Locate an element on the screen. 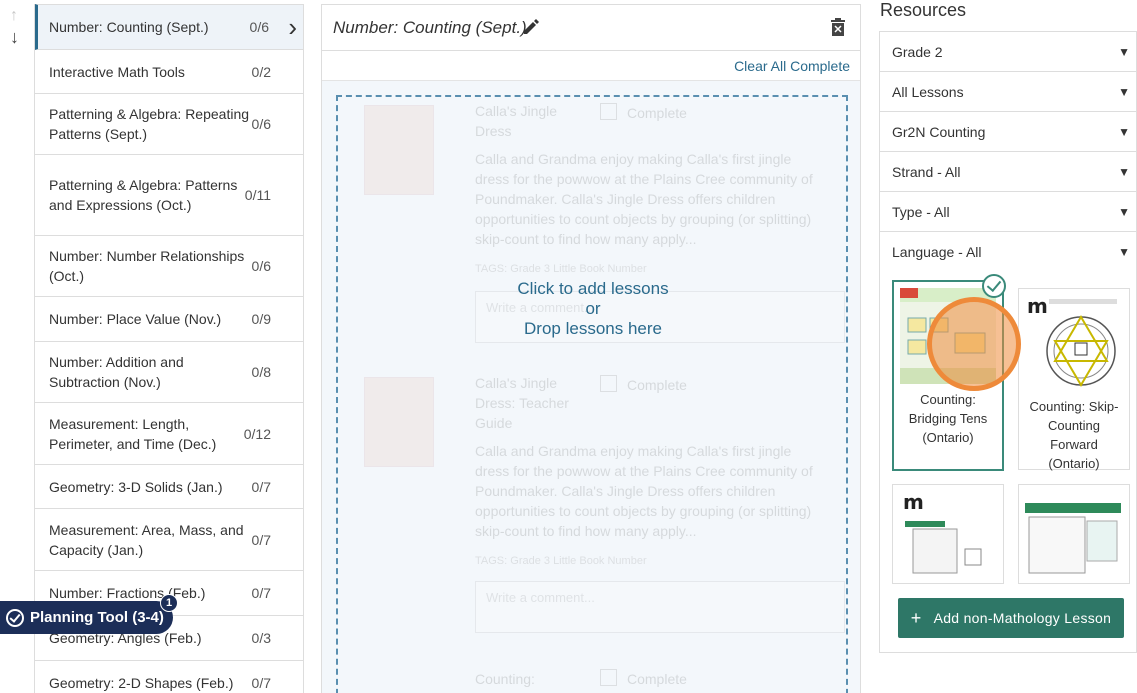  filter-language: Language - All ▼ is located at coordinates (1008, 252).